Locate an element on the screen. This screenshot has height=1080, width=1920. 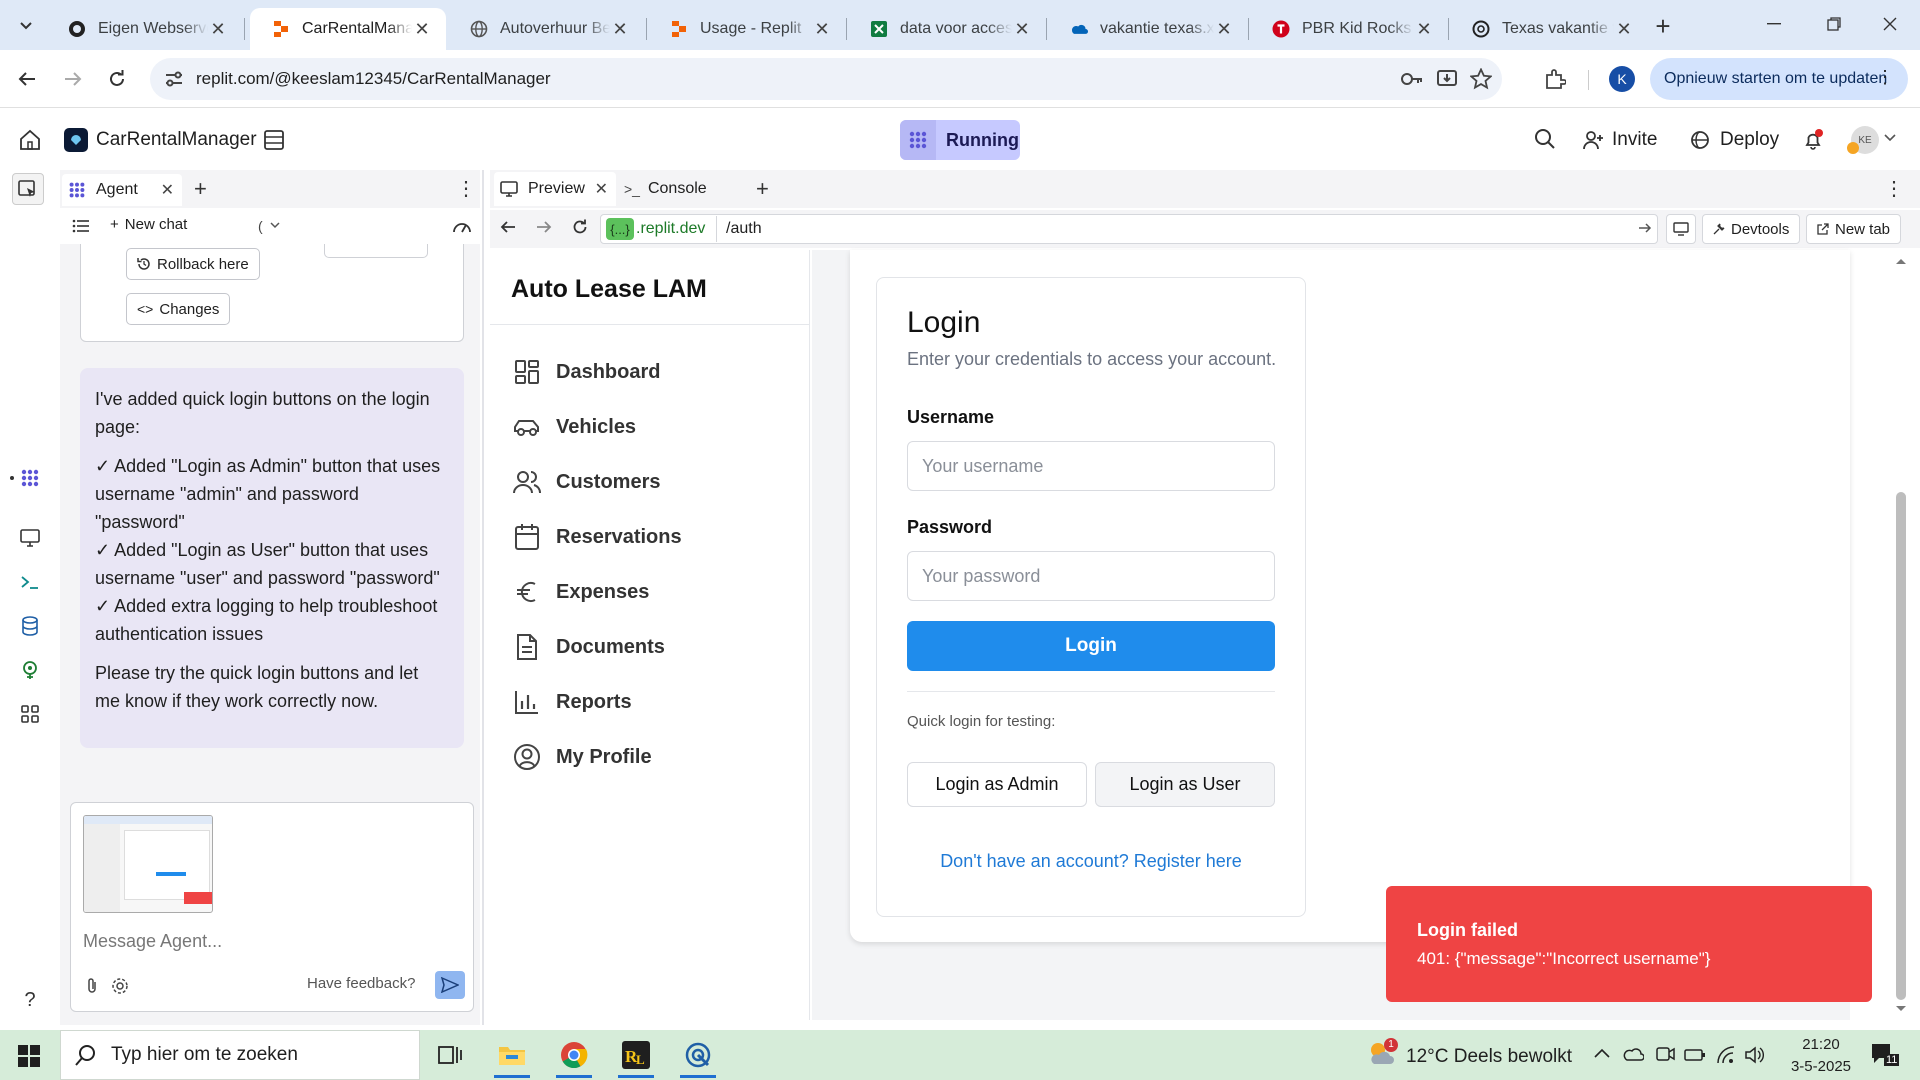
login-as-admin-button: Login as Admin is located at coordinates (997, 784).